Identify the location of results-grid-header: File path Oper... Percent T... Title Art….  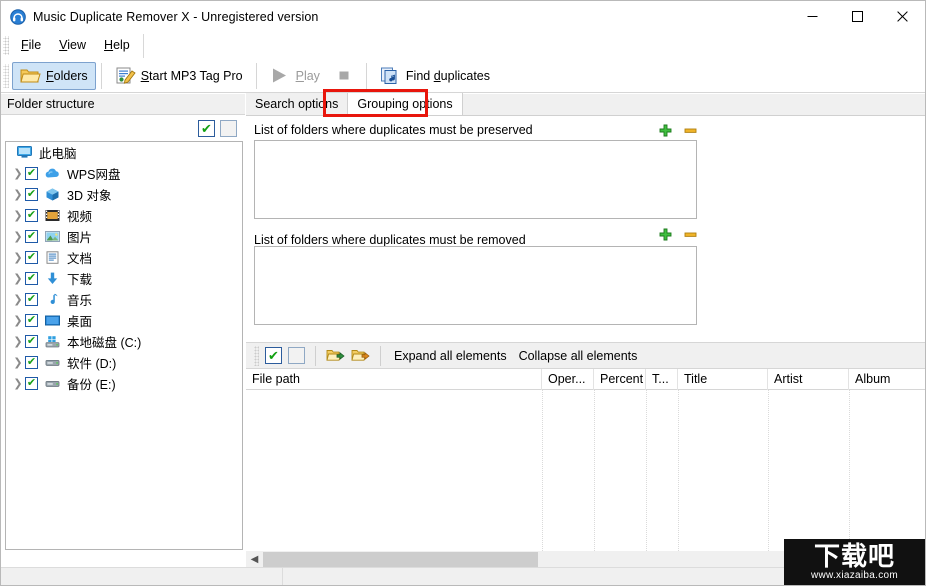
(585, 379).